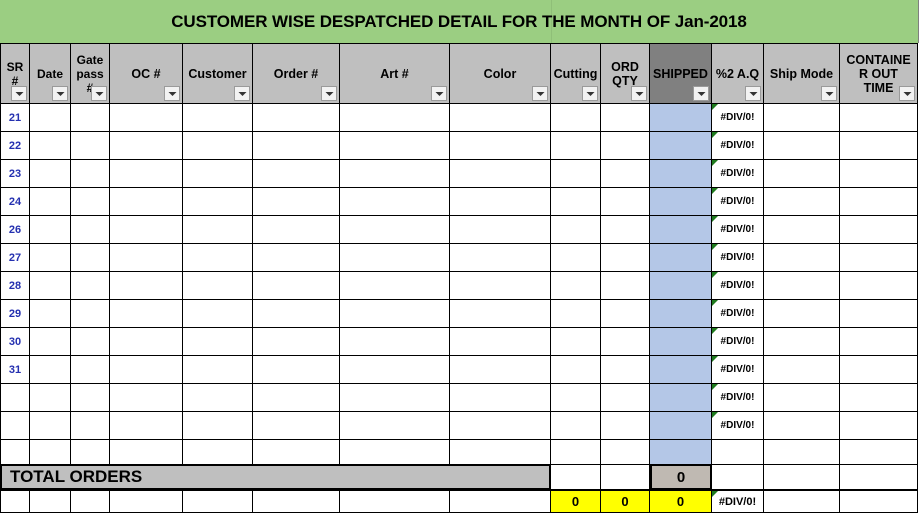 The image size is (919, 513). What do you see at coordinates (15, 501) in the screenshot?
I see `sum-cell-sr` at bounding box center [15, 501].